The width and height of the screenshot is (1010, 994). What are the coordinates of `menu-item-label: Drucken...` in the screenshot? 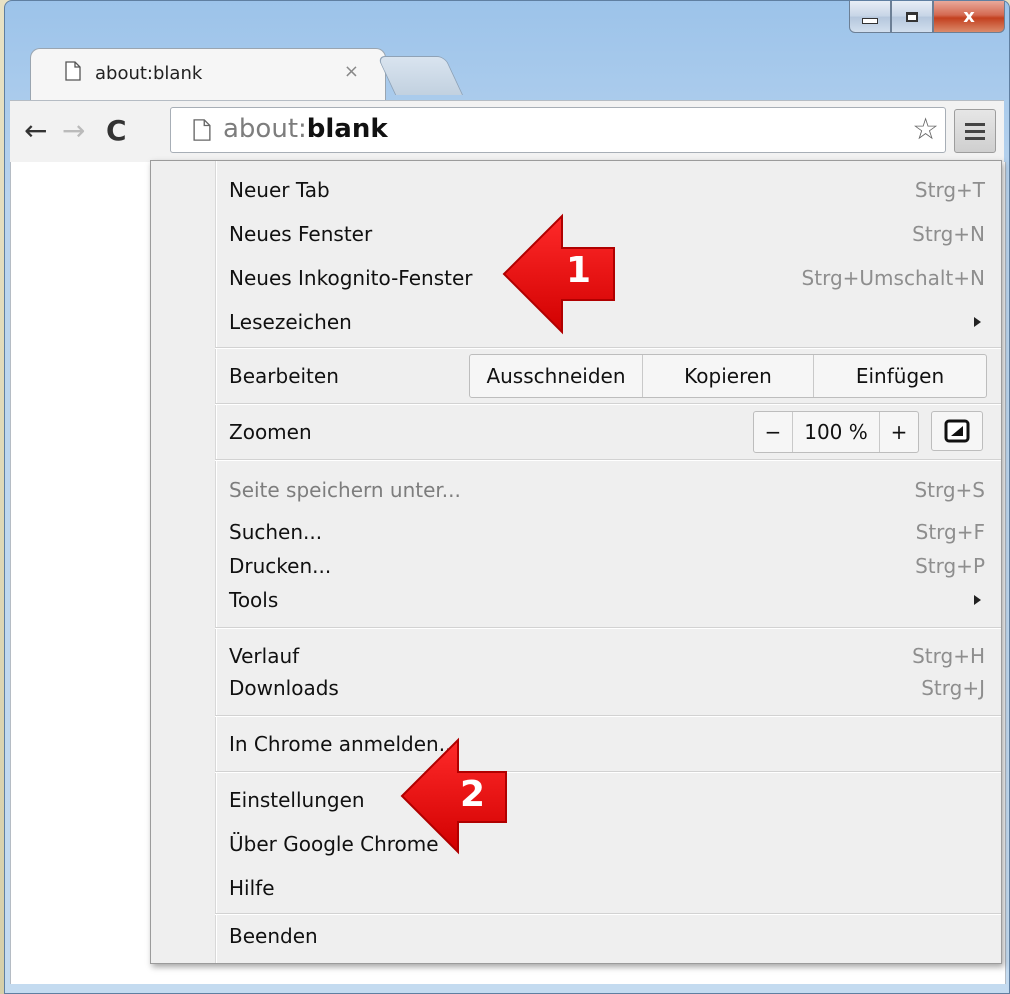 It's located at (280, 566).